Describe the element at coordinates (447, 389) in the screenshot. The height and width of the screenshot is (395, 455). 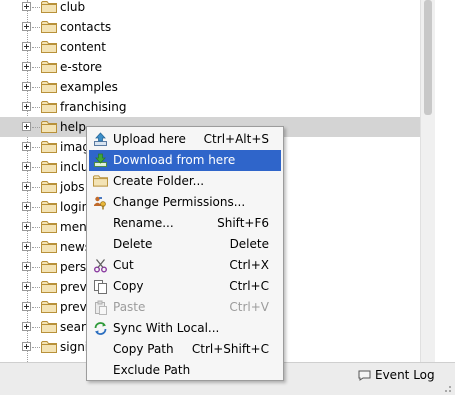
I see `resize-grip-icon` at that location.